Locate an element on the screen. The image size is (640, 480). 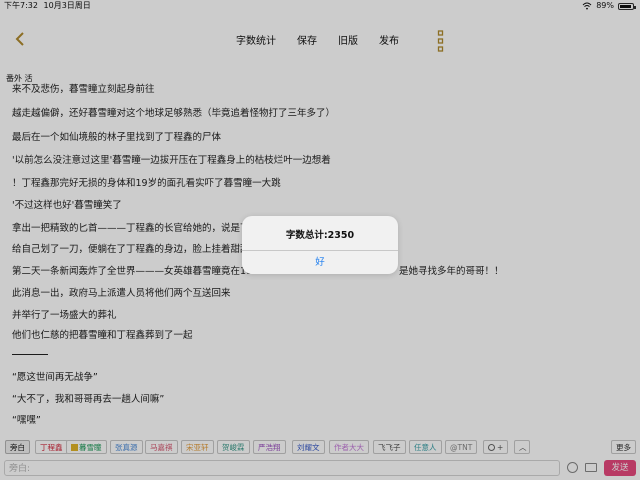
word-count-alert: 字数总计:2350 好 is located at coordinates (320, 245).